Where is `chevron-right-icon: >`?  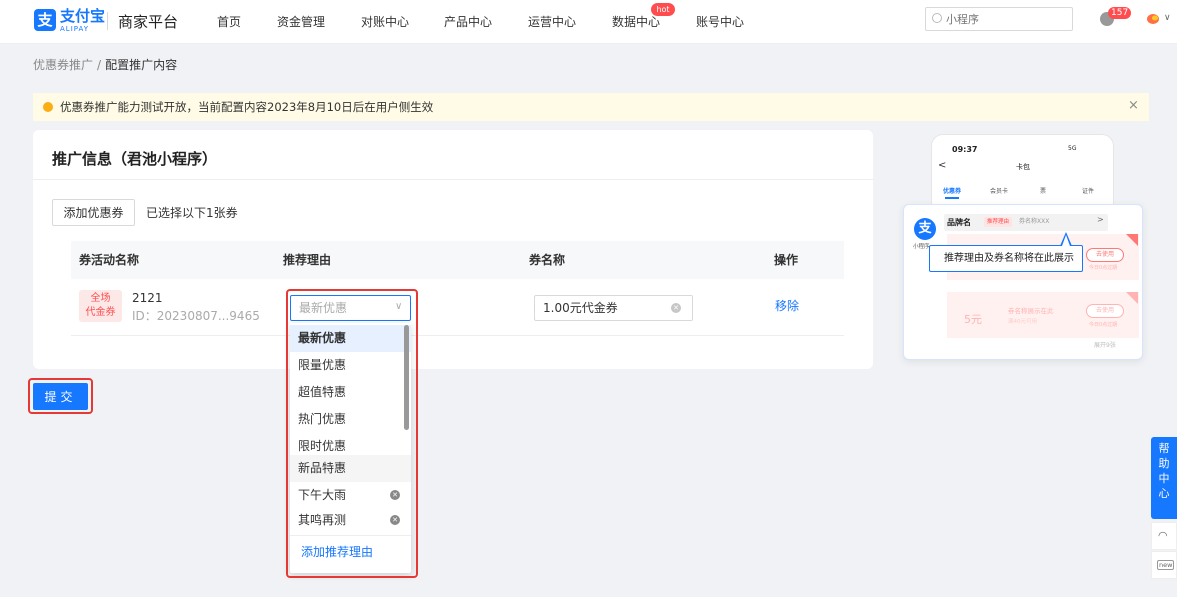
chevron-right-icon: > is located at coordinates (1100, 219).